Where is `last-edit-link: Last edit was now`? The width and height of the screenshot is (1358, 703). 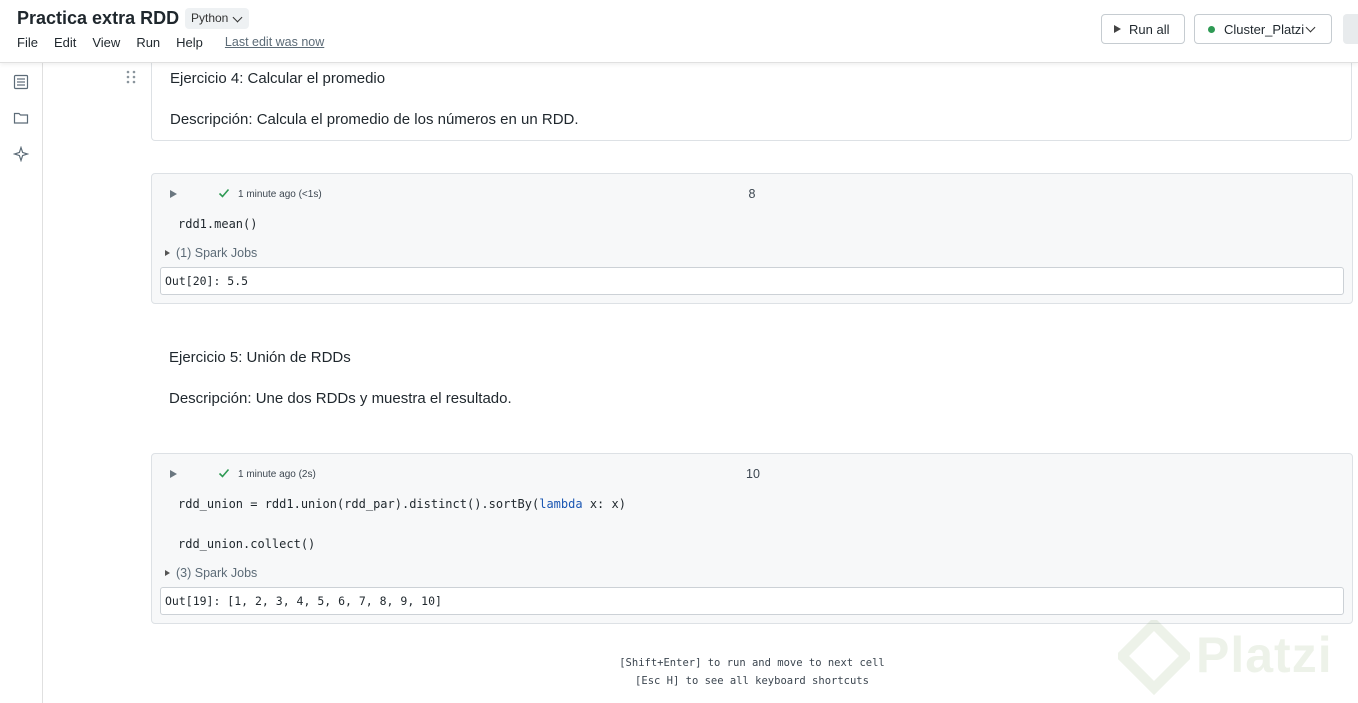 last-edit-link: Last edit was now is located at coordinates (274, 42).